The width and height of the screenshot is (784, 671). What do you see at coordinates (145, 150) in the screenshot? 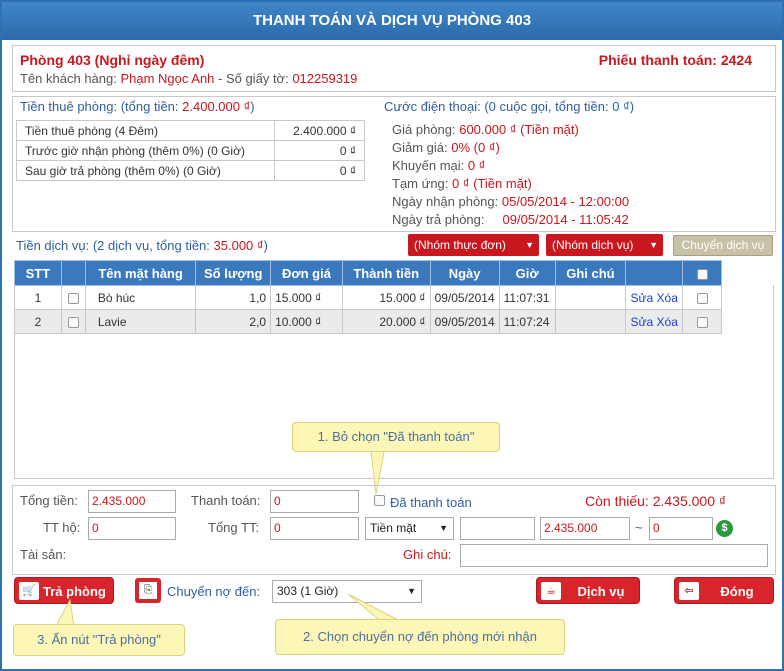
I see `rent-row-label: Trước giờ nhận phòng (thêm 0%) (0 Giờ)` at bounding box center [145, 150].